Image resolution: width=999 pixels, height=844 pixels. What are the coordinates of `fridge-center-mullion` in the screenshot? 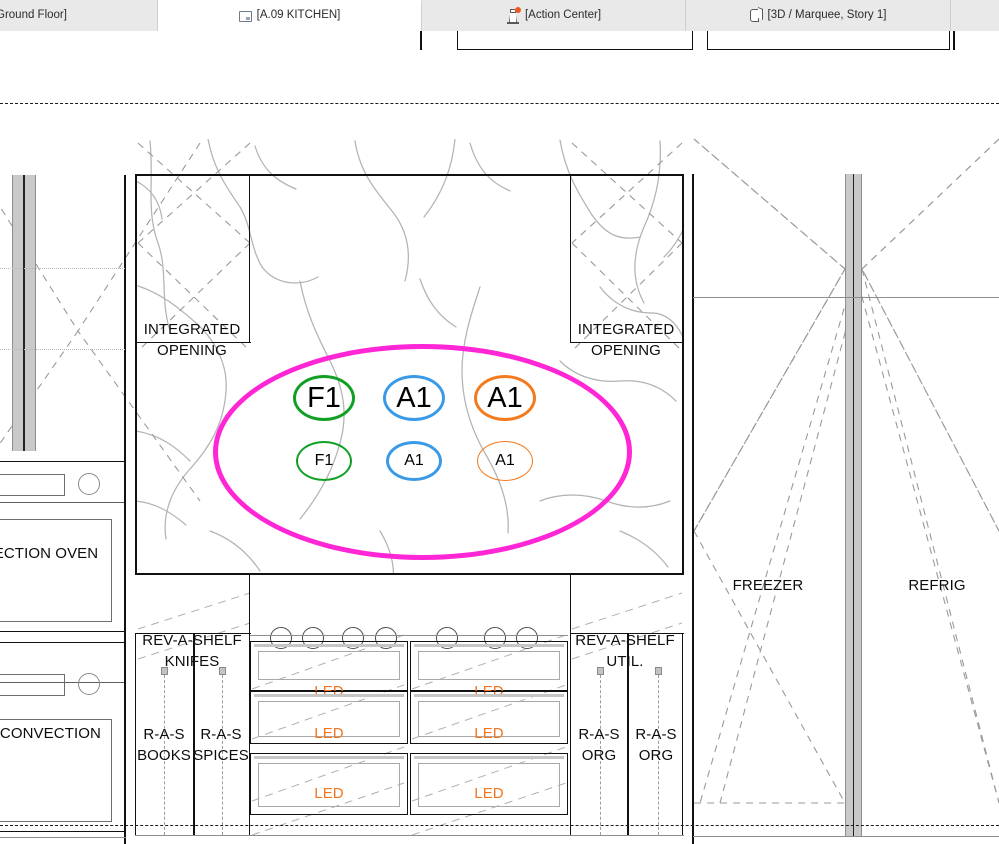 It's located at (853, 505).